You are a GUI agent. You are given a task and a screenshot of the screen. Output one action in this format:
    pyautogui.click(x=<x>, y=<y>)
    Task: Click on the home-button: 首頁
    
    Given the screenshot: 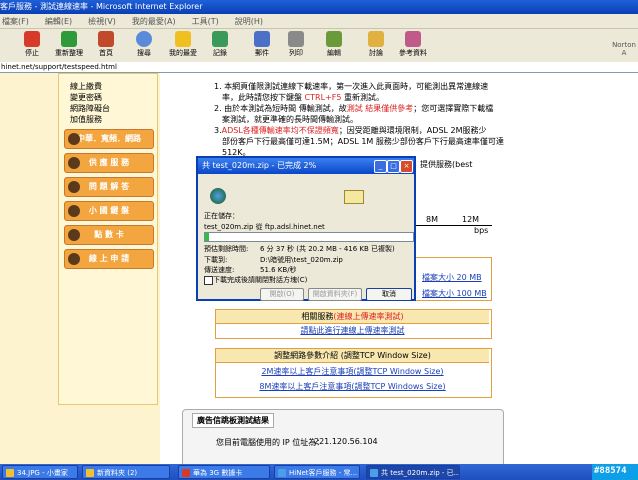 What is the action you would take?
    pyautogui.click(x=106, y=44)
    